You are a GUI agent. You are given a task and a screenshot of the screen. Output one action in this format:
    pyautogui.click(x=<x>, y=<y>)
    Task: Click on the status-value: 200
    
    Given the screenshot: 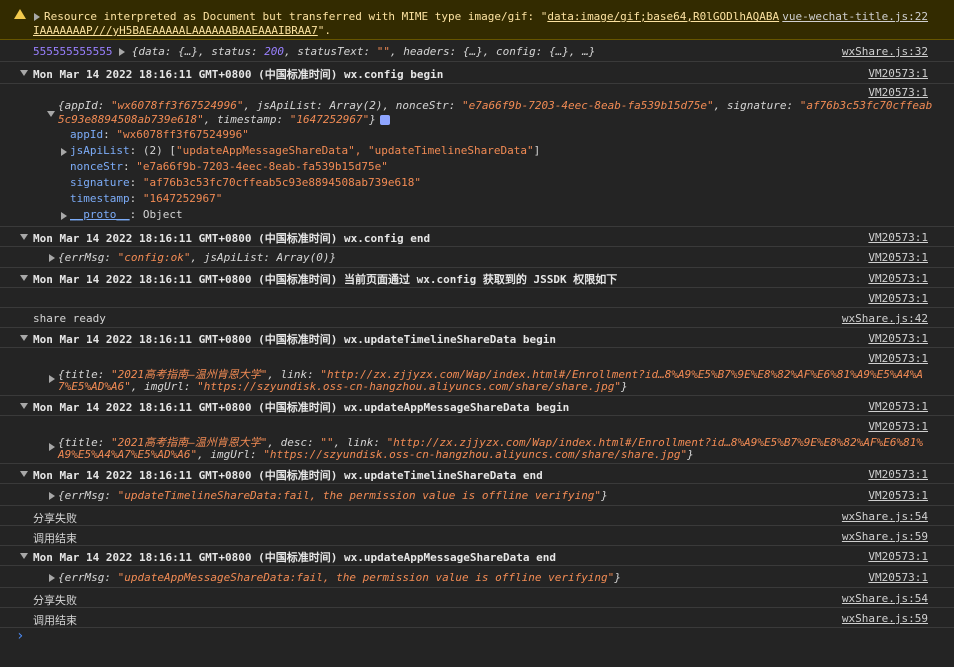 What is the action you would take?
    pyautogui.click(x=274, y=51)
    